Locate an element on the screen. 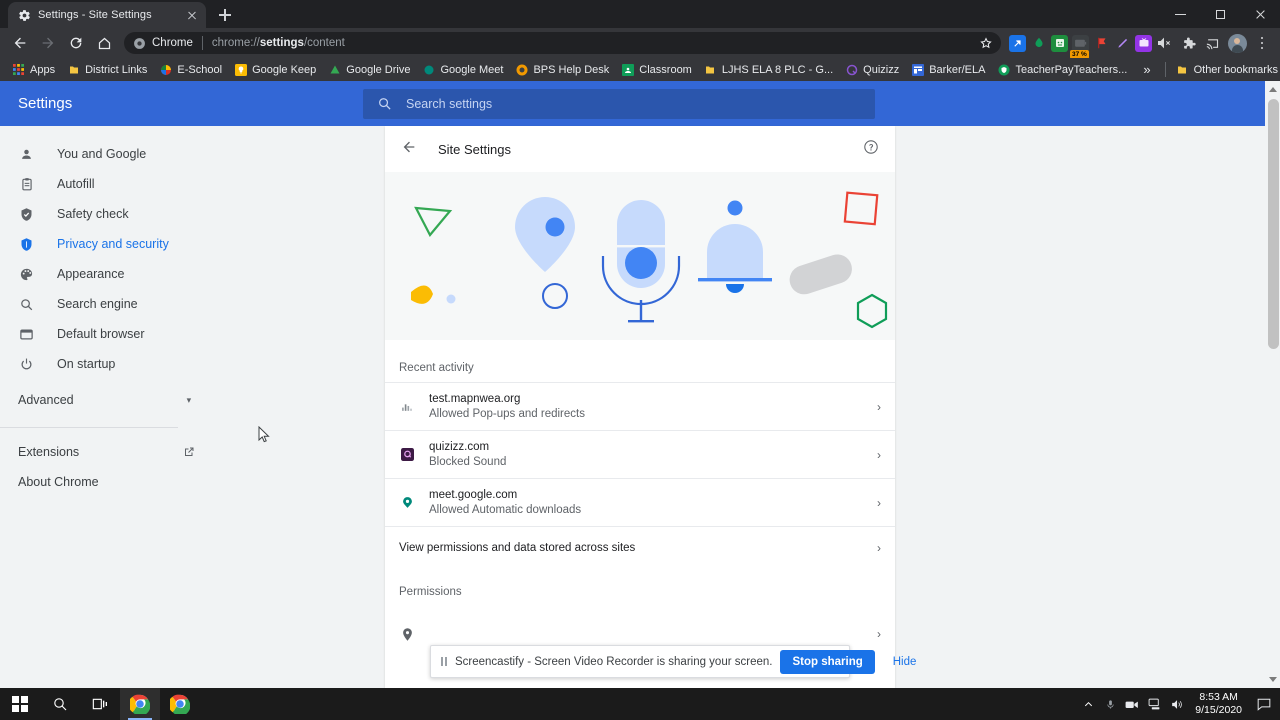  action-center-icon is located at coordinates (1264, 704).